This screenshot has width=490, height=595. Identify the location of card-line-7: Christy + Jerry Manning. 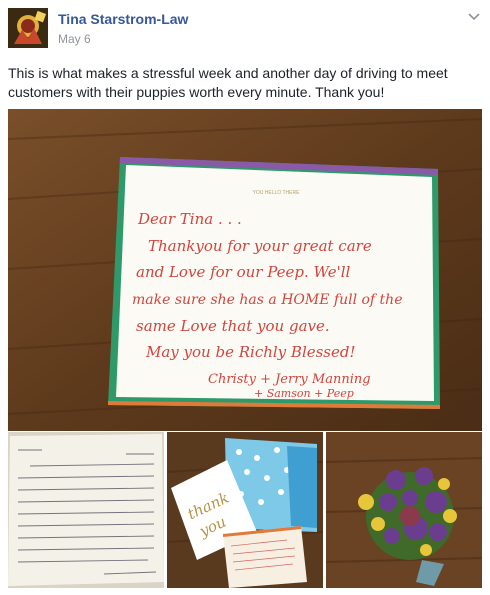
(289, 379).